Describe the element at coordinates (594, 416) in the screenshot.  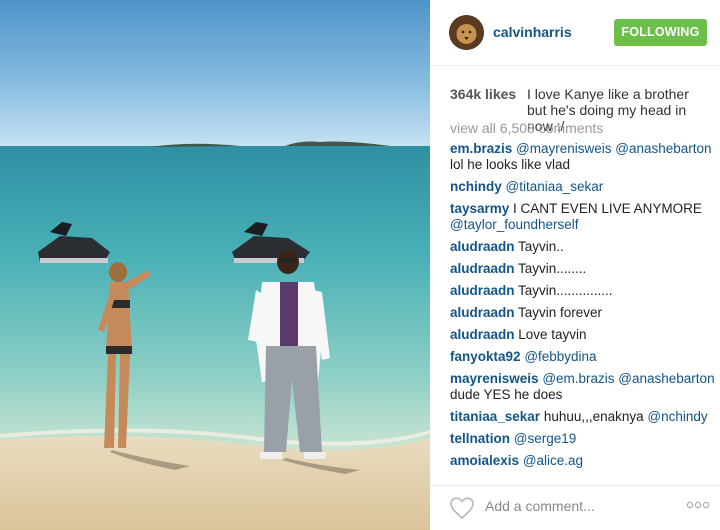
I see `comment-text: huhuu,,,enaknya` at that location.